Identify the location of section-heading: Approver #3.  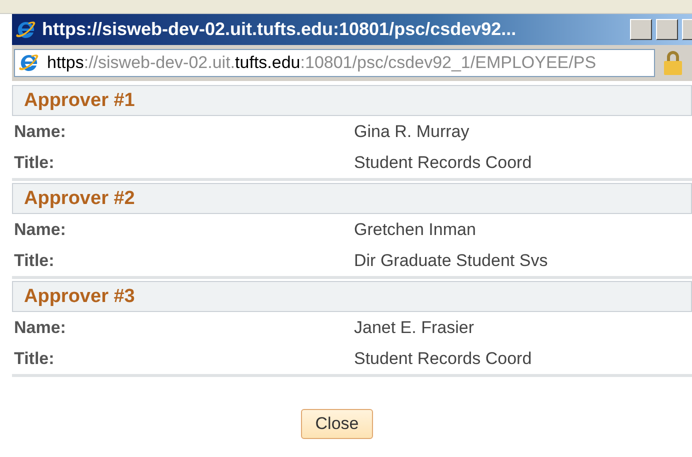
(352, 296).